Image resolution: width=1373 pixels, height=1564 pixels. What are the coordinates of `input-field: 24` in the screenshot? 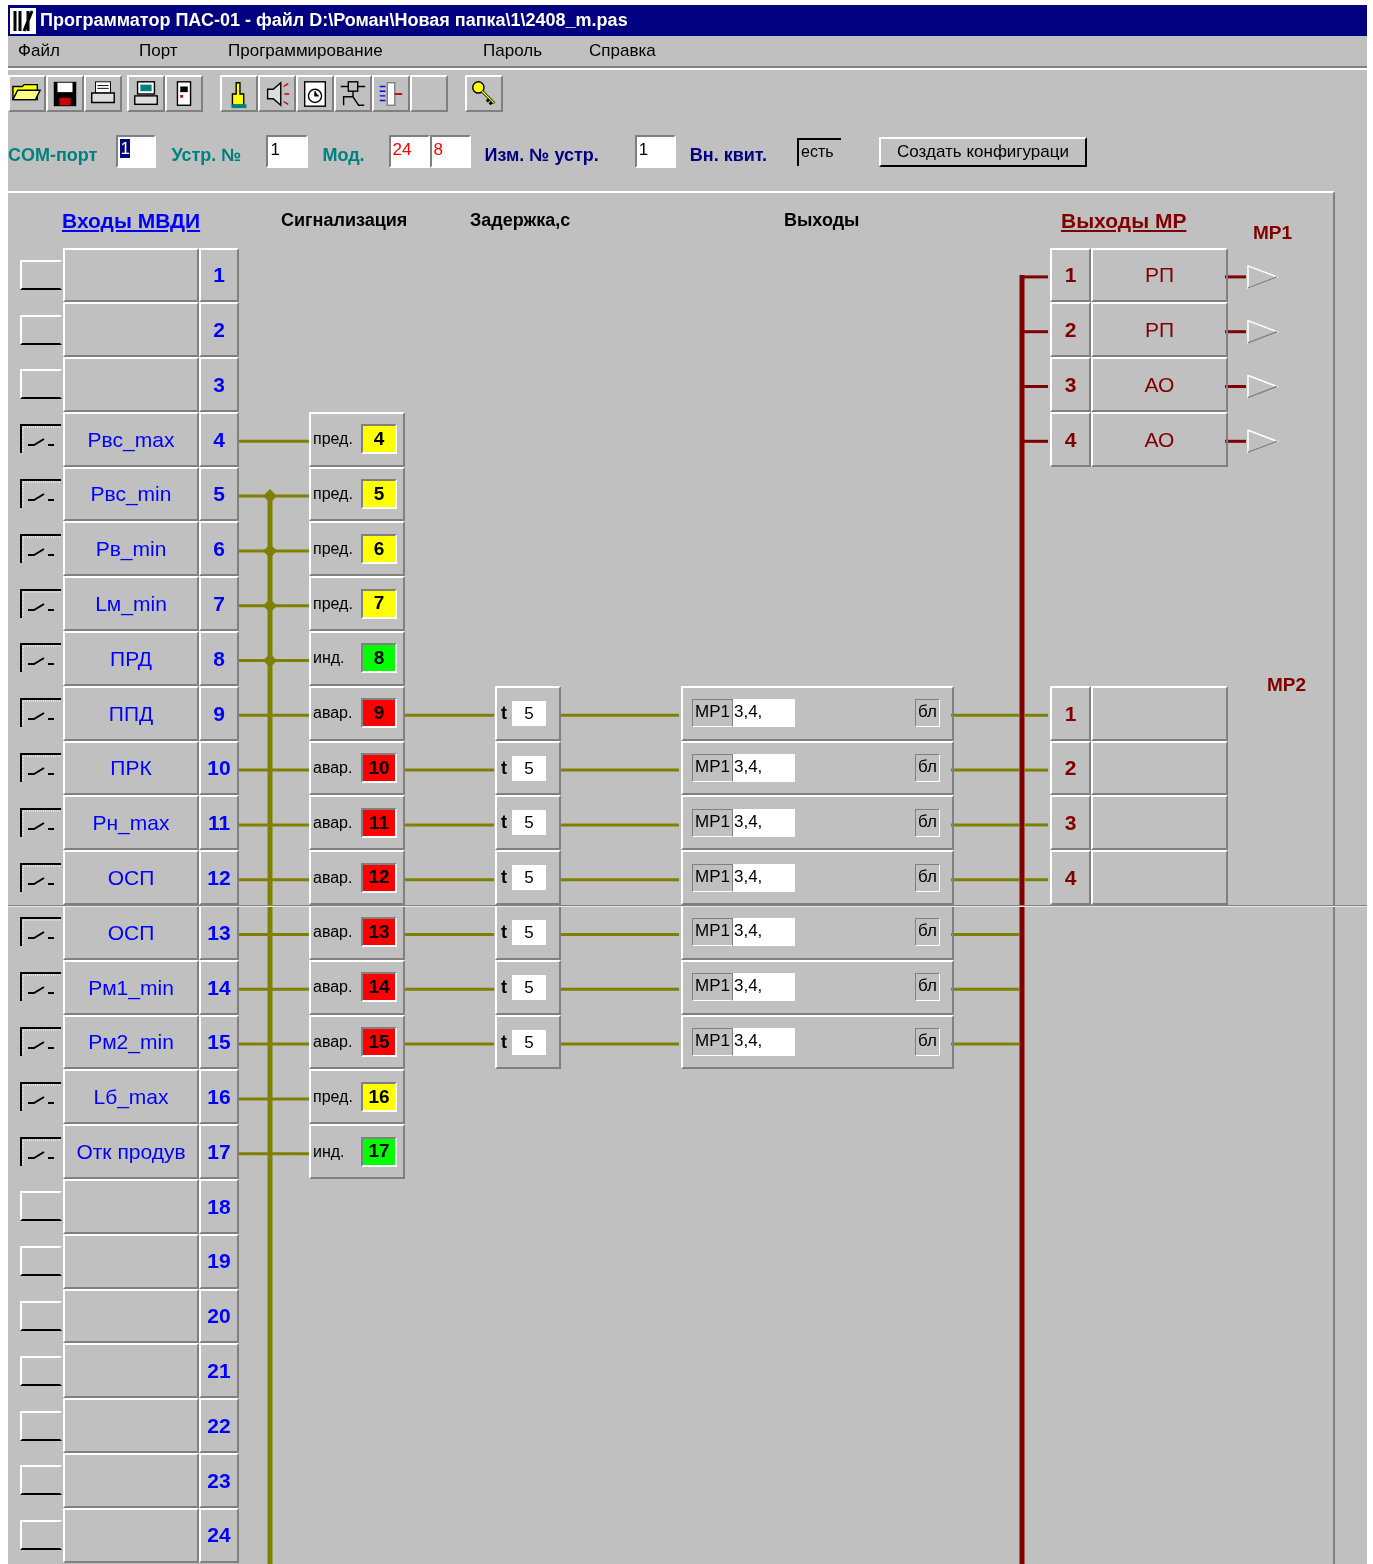 It's located at (409, 151).